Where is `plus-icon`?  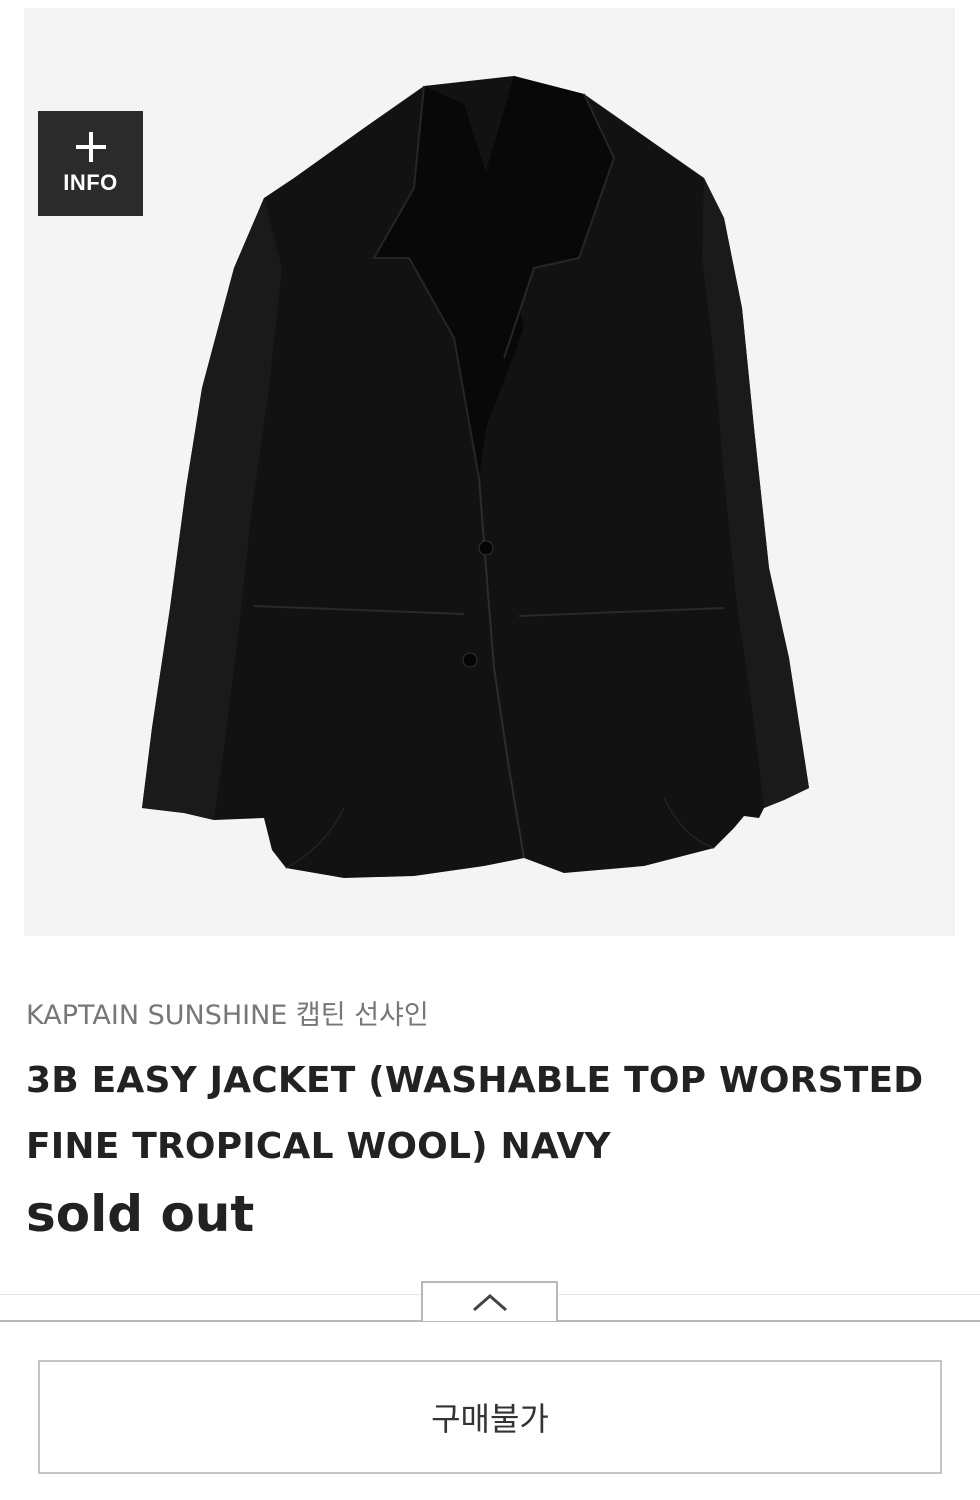 plus-icon is located at coordinates (90, 146).